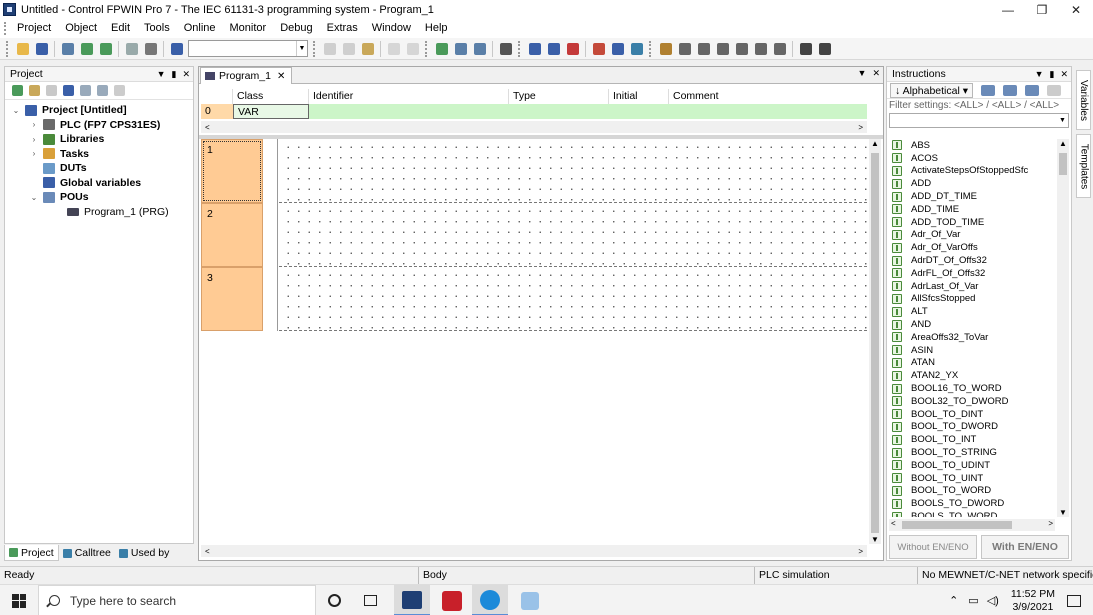  I want to click on instruction-item: BOOL_TO_WORD, so click(973, 491).